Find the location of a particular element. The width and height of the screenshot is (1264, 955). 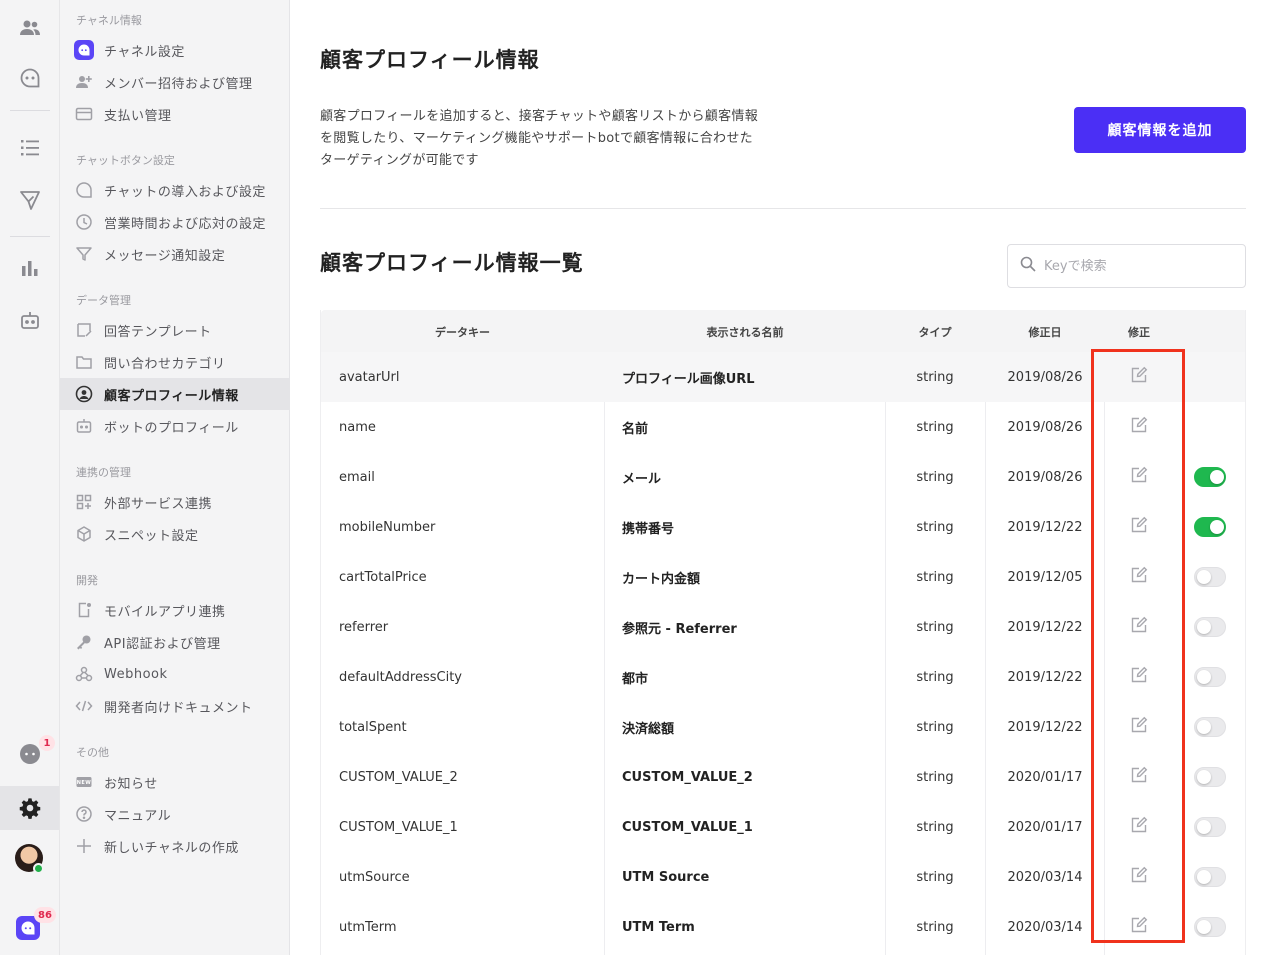

column-header-date: 修正日 is located at coordinates (1045, 332).